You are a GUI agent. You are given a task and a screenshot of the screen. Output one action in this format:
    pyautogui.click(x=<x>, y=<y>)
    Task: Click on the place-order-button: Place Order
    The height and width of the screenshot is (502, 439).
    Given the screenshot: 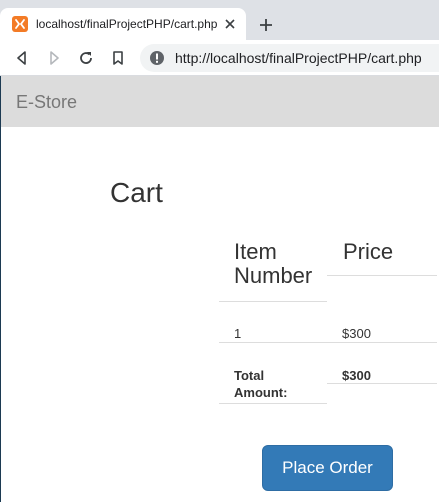 What is the action you would take?
    pyautogui.click(x=327, y=468)
    